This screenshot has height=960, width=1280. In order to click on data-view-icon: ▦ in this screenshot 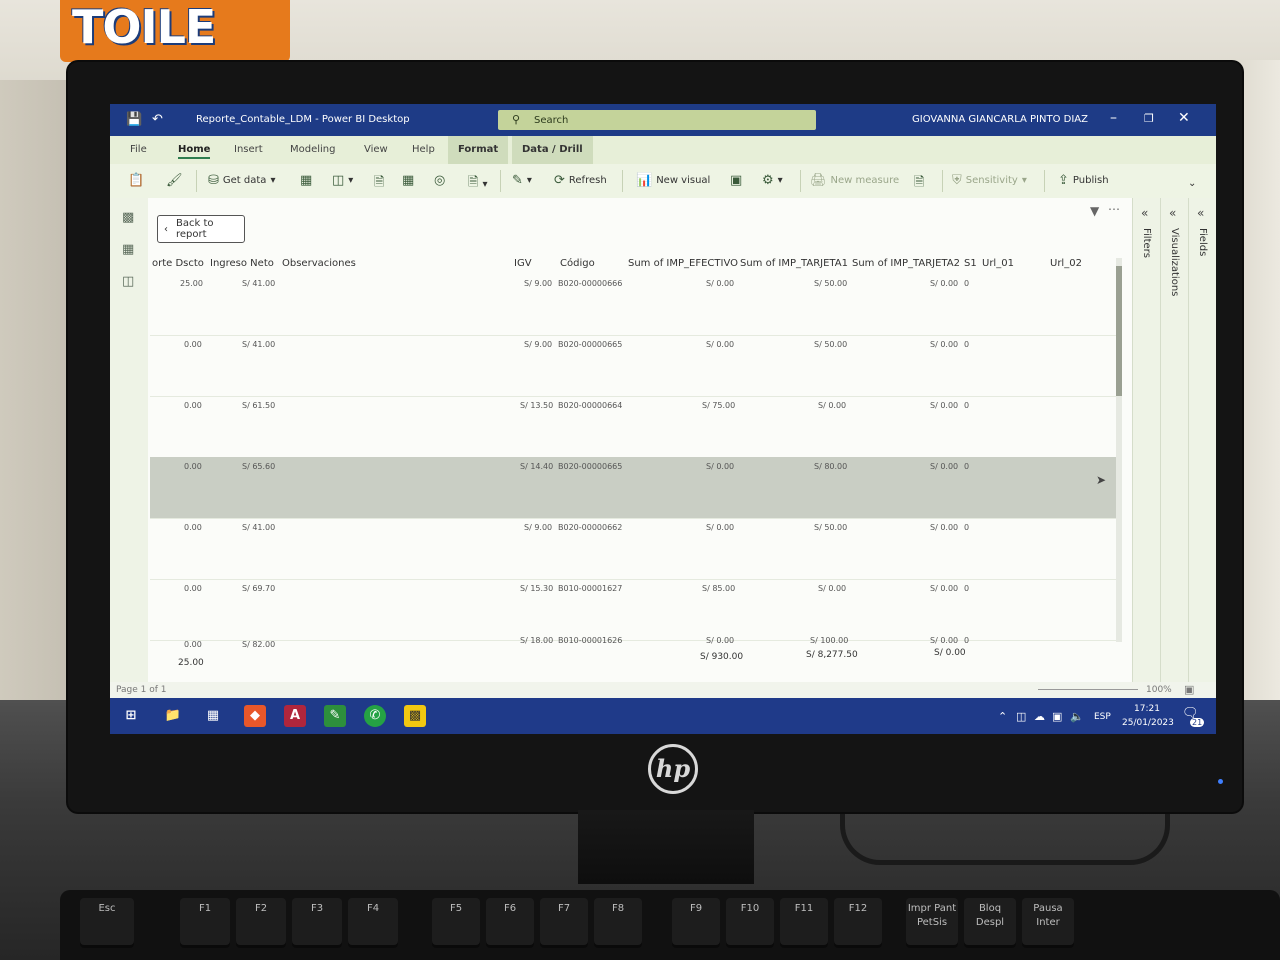, I will do `click(128, 249)`.